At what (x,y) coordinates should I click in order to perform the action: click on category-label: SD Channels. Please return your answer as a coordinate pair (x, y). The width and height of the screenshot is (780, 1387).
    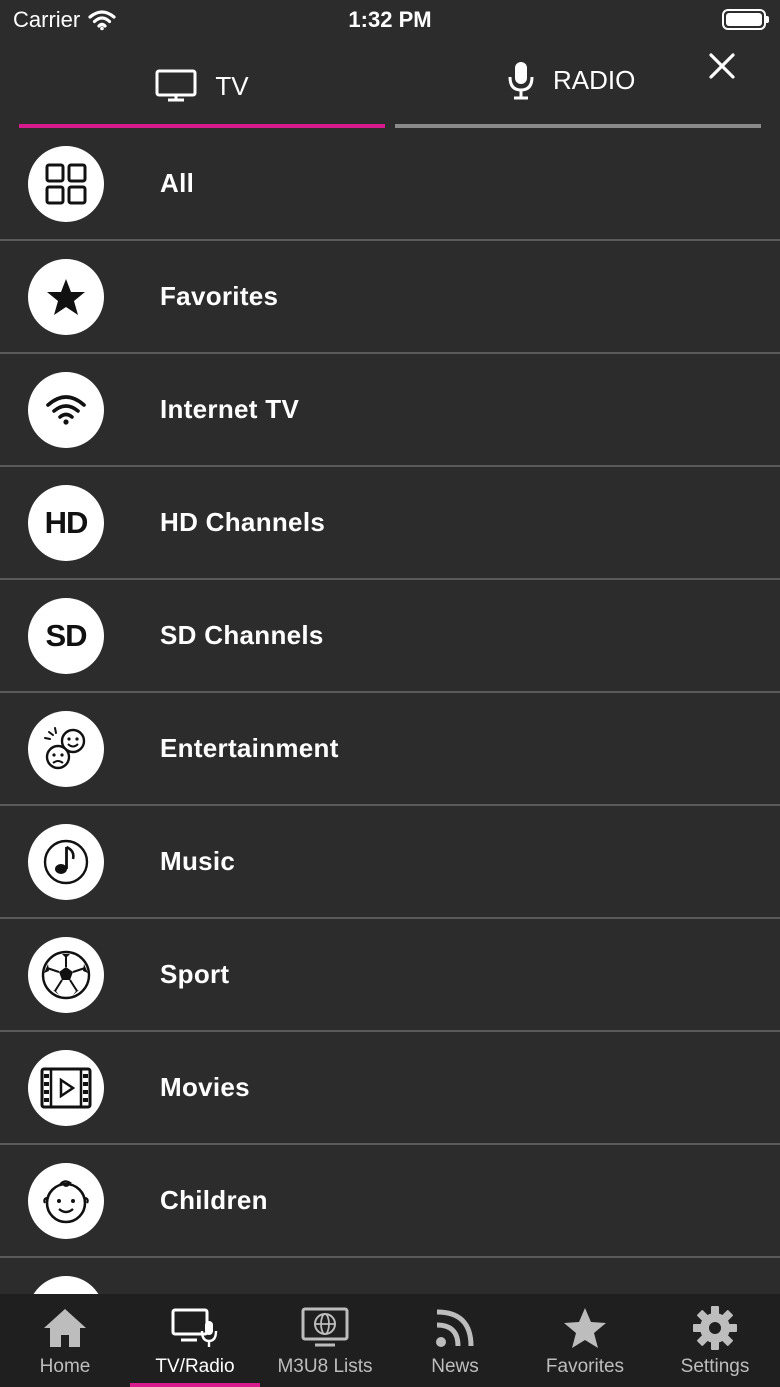
    Looking at the image, I should click on (242, 635).